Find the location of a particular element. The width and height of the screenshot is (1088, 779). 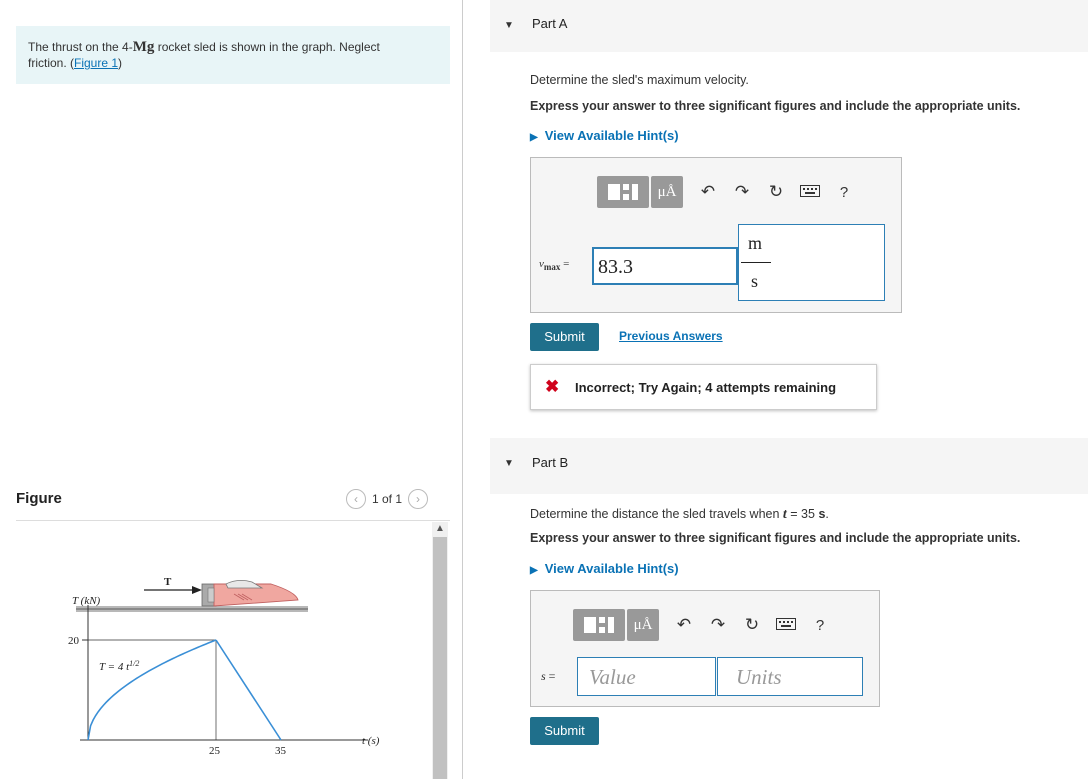

figure-link: Figure 1 is located at coordinates (96, 63).